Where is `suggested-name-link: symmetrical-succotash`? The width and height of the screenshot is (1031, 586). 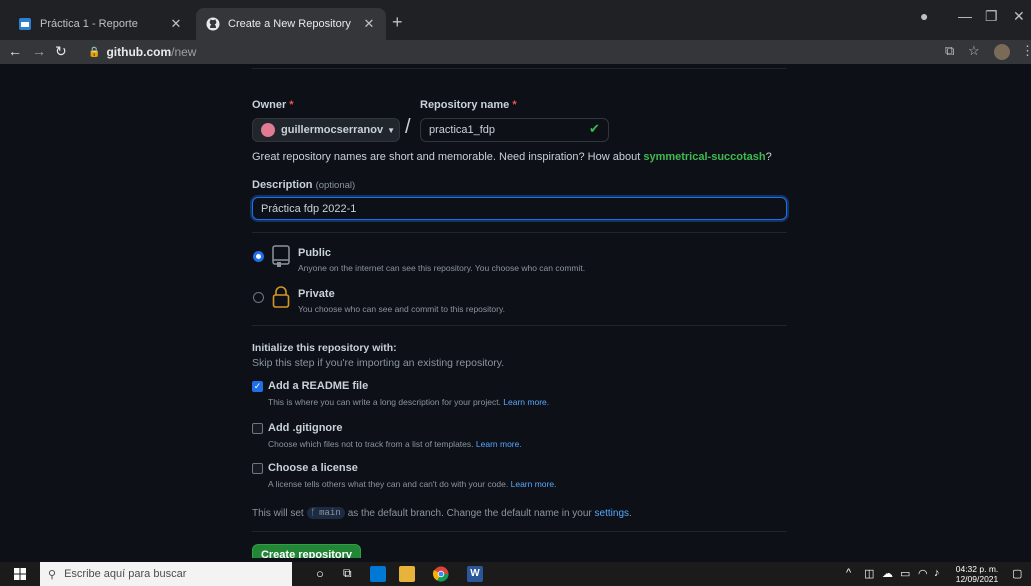
suggested-name-link: symmetrical-succotash is located at coordinates (704, 157).